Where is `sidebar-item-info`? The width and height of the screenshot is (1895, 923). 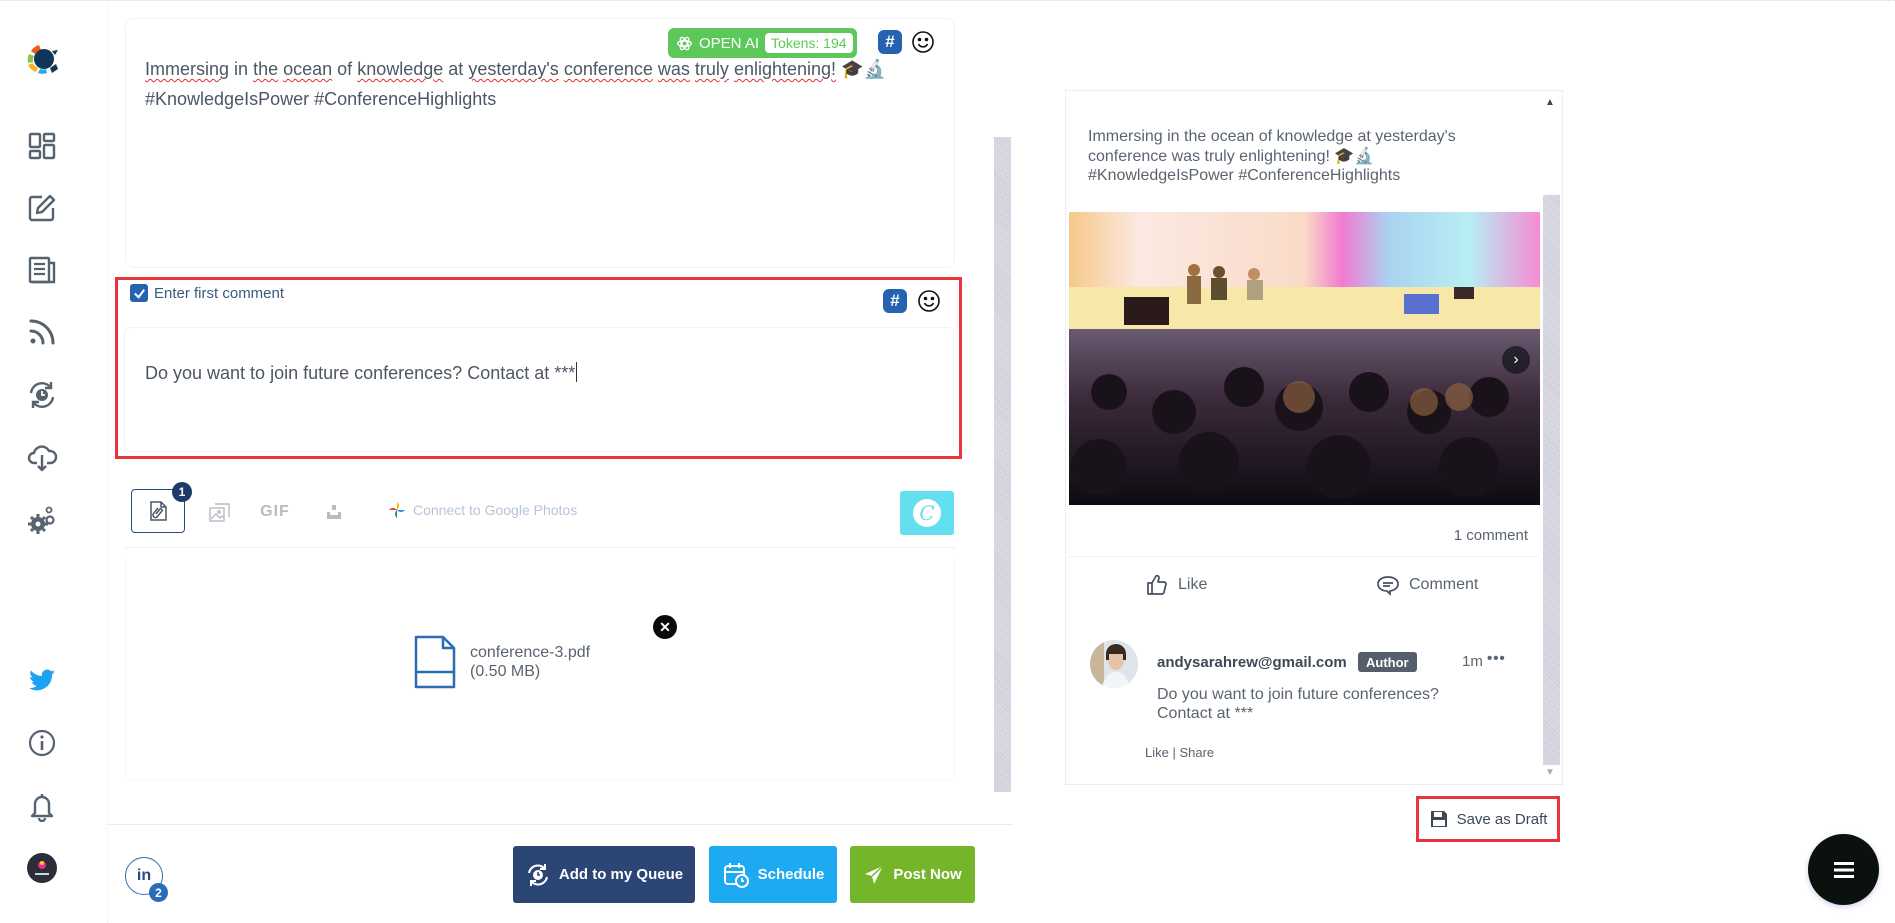
sidebar-item-info is located at coordinates (42, 743).